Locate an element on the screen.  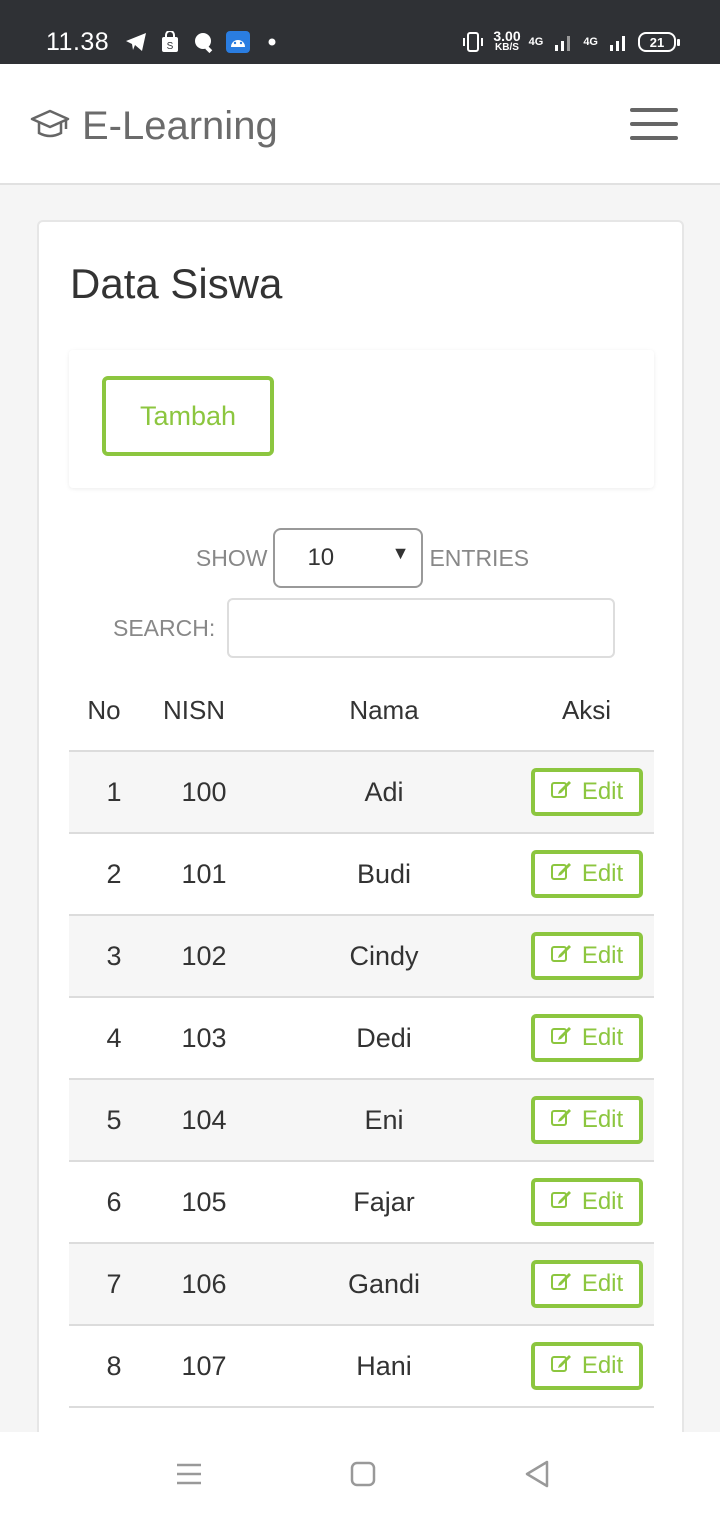
vibrate-icon is located at coordinates (473, 42).